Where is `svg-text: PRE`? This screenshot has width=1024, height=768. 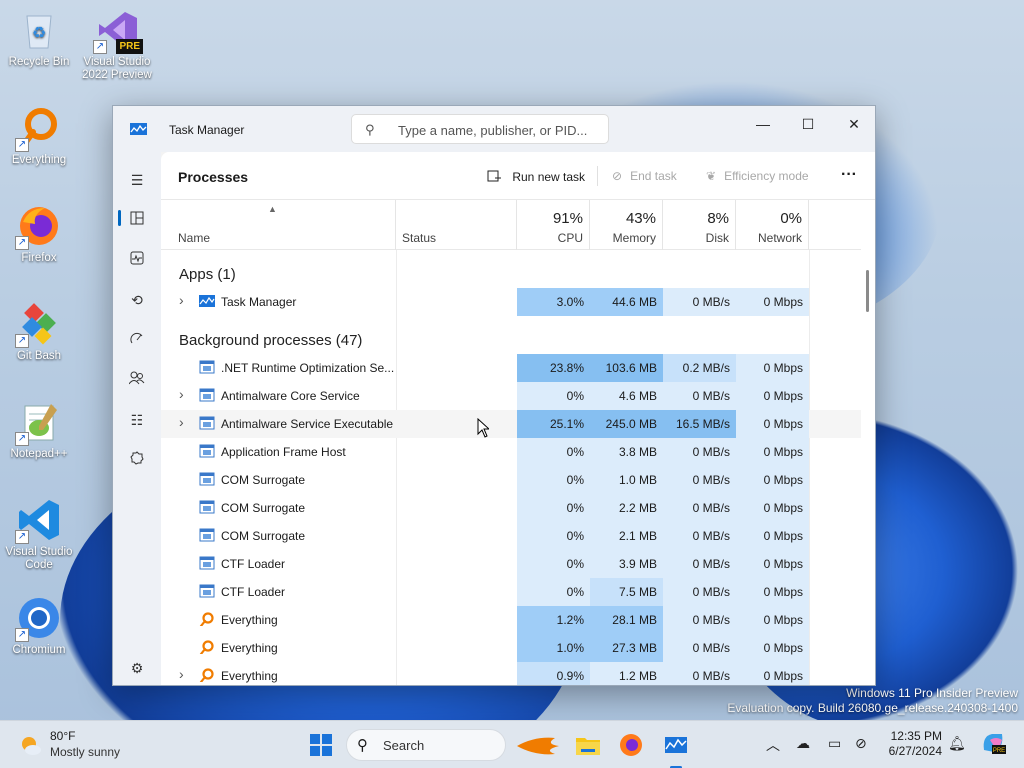
svg-text: PRE is located at coordinates (999, 751).